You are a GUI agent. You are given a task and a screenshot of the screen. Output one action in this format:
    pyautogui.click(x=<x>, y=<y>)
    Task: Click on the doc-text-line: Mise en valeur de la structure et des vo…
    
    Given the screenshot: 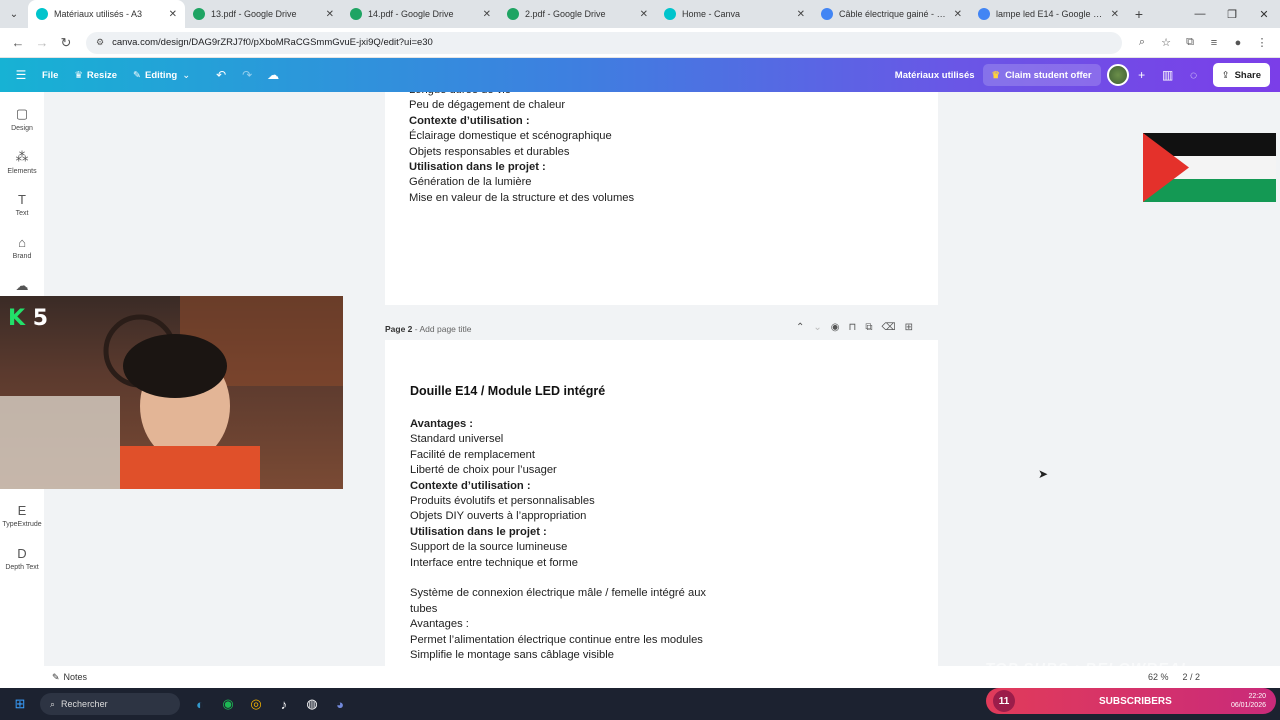 What is the action you would take?
    pyautogui.click(x=521, y=198)
    